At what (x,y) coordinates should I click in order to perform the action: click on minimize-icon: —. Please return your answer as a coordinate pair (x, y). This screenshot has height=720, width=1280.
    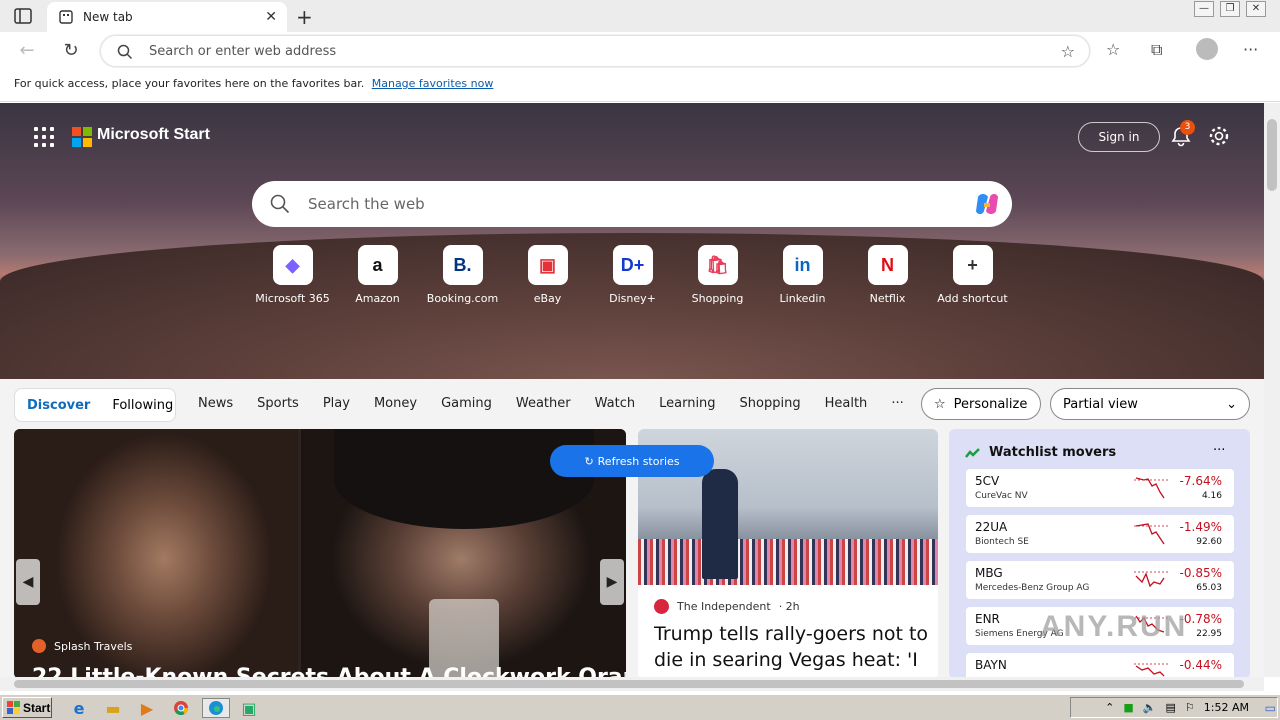
    Looking at the image, I should click on (1204, 9).